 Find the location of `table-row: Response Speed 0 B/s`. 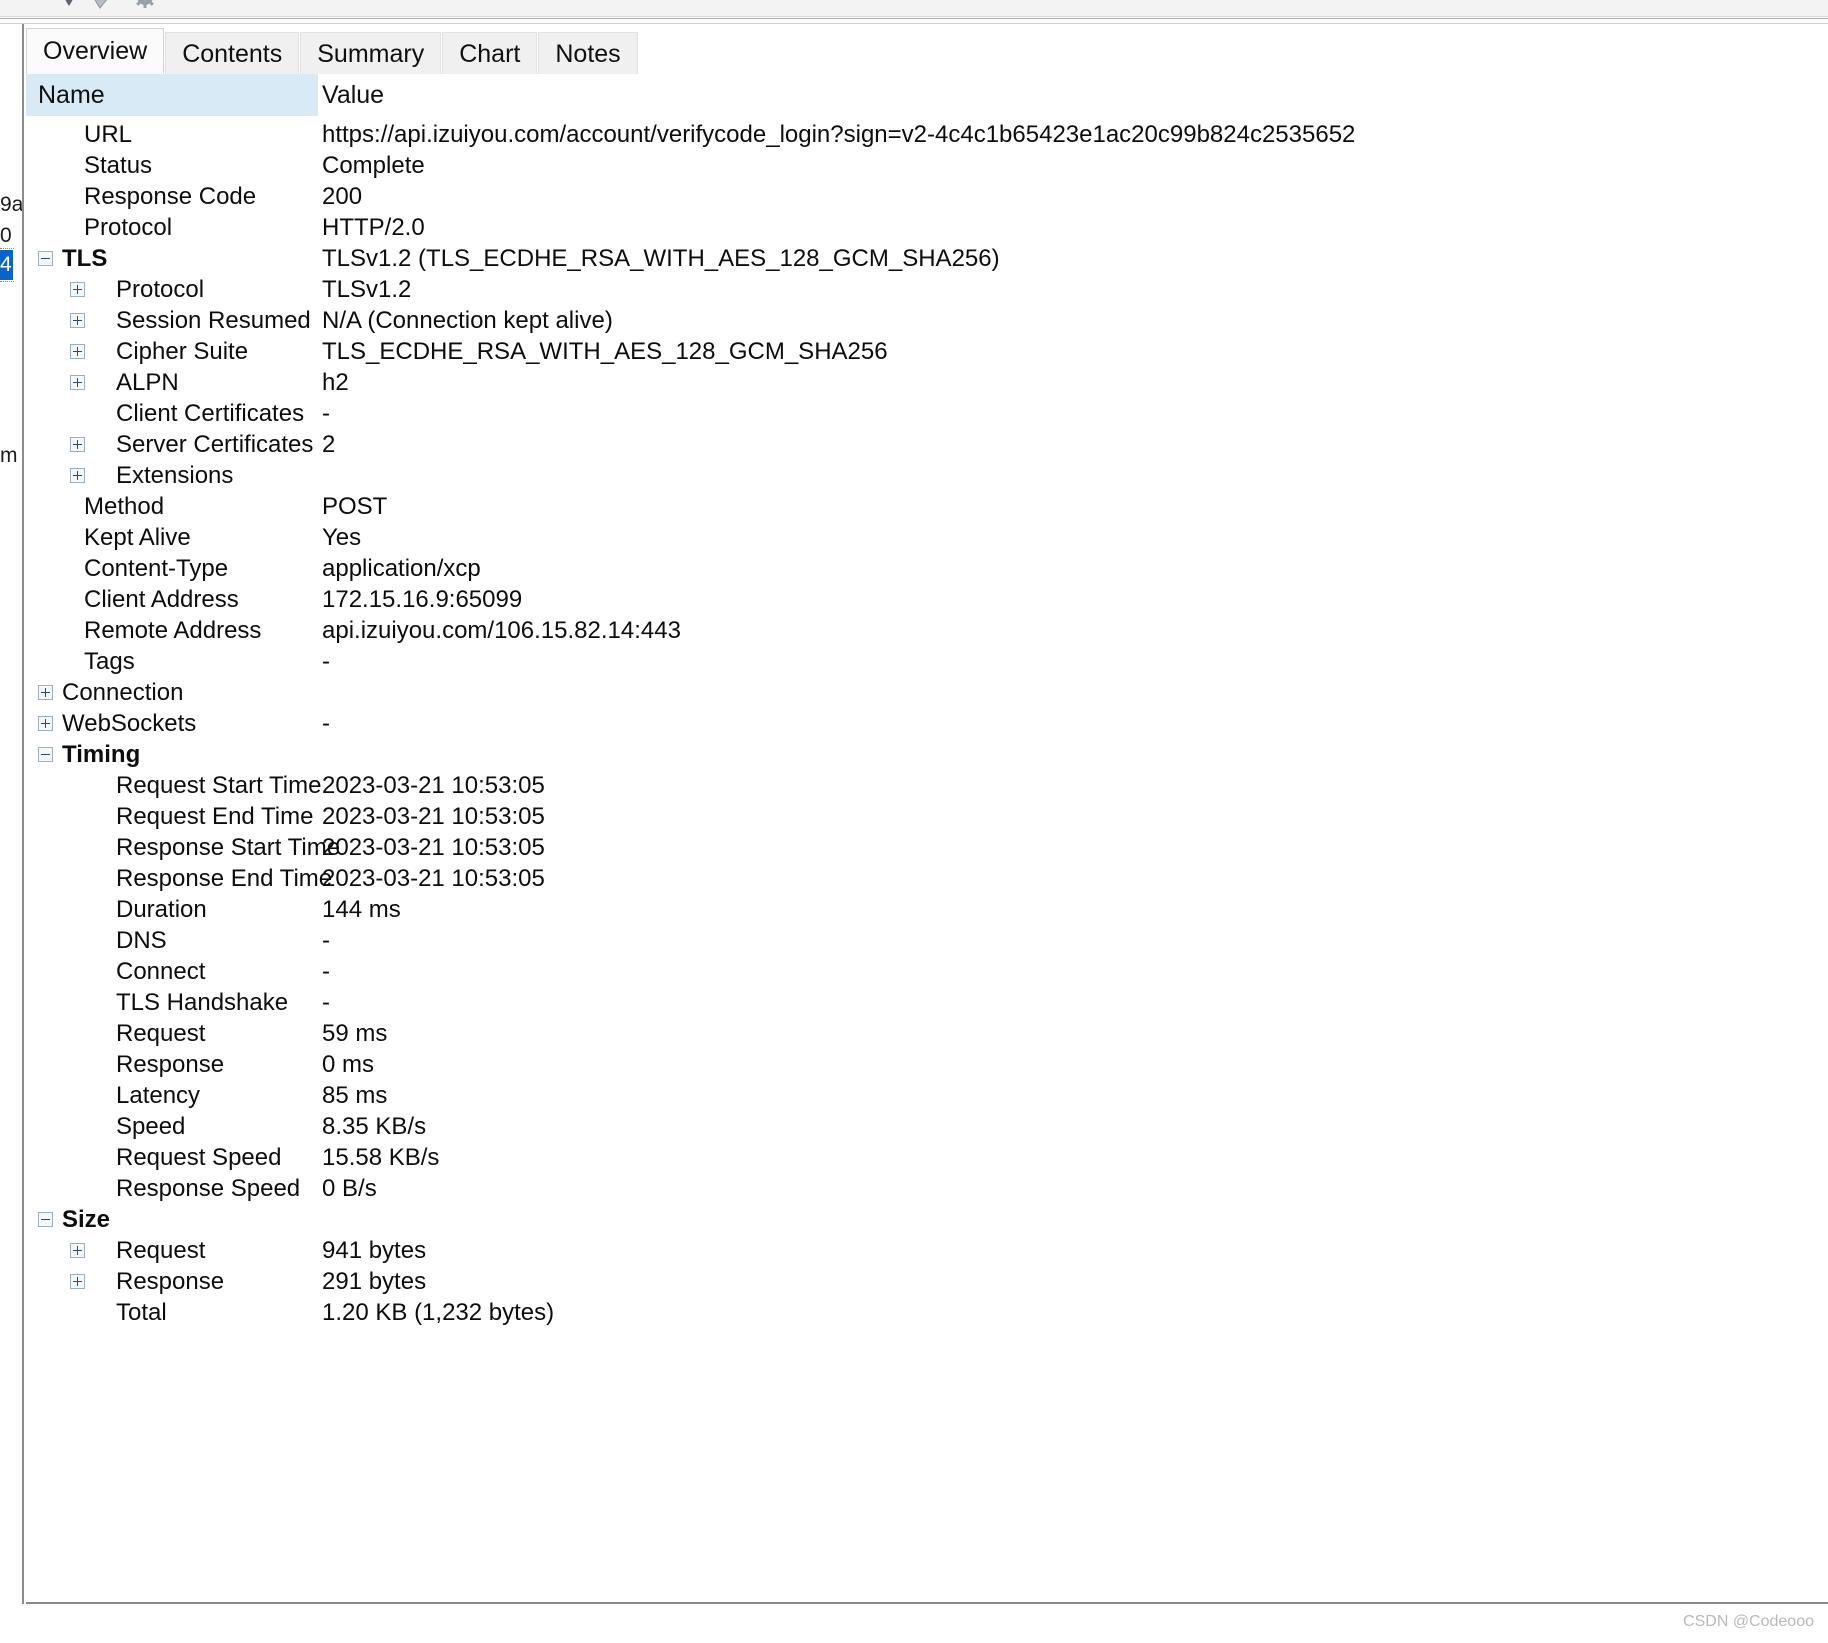

table-row: Response Speed 0 B/s is located at coordinates (927, 1188).